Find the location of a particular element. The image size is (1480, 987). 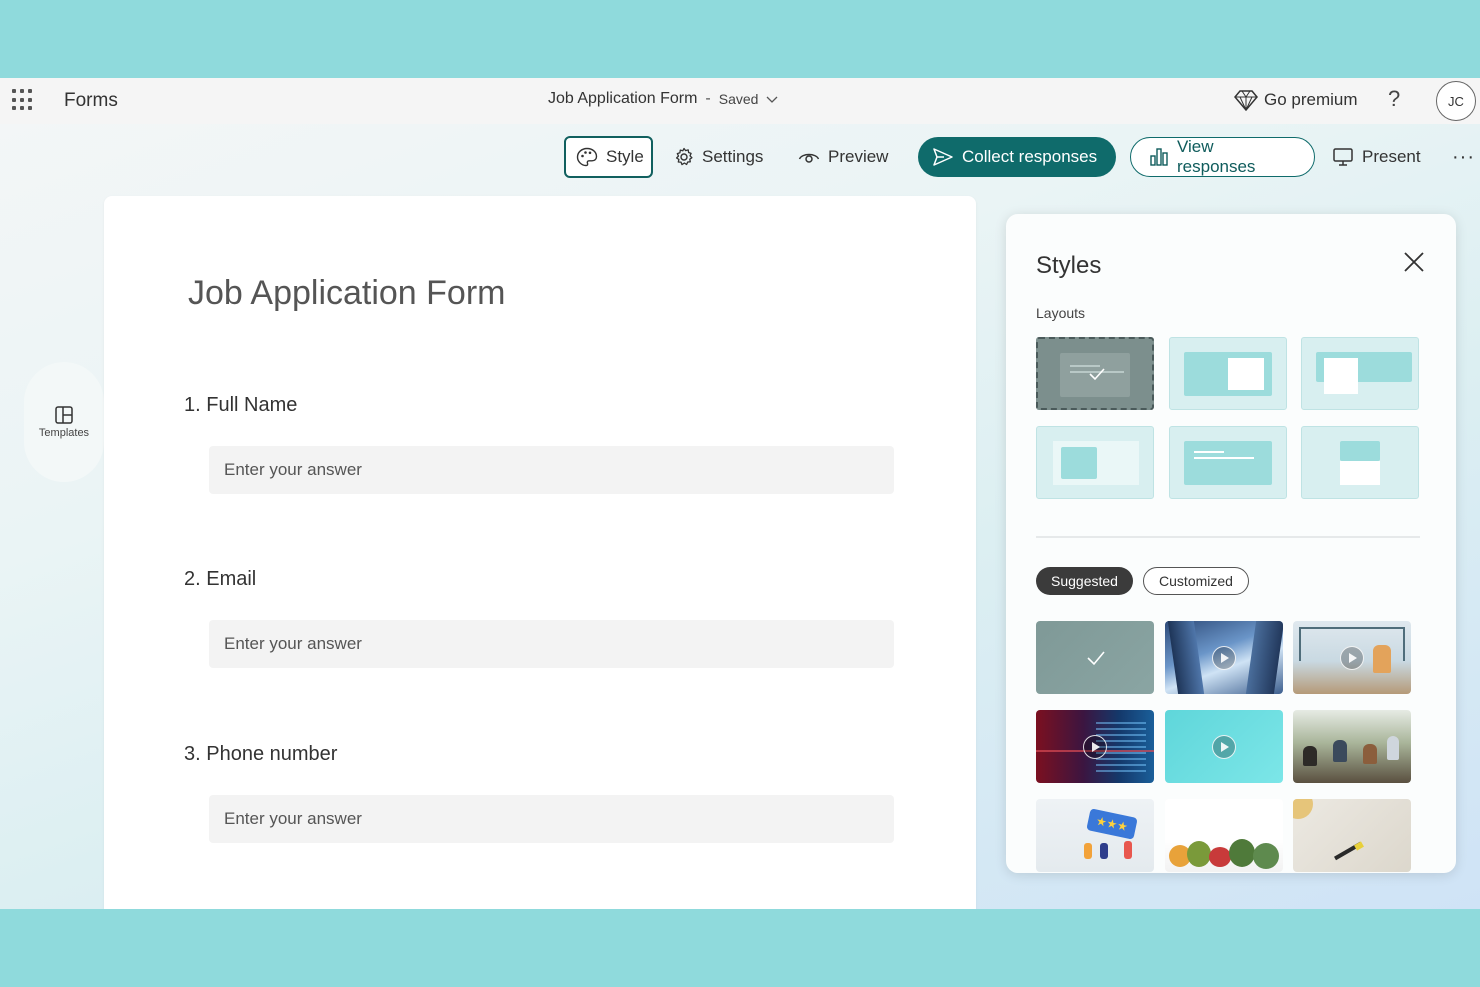

theme-thumbnail-vegetables is located at coordinates (1224, 835).